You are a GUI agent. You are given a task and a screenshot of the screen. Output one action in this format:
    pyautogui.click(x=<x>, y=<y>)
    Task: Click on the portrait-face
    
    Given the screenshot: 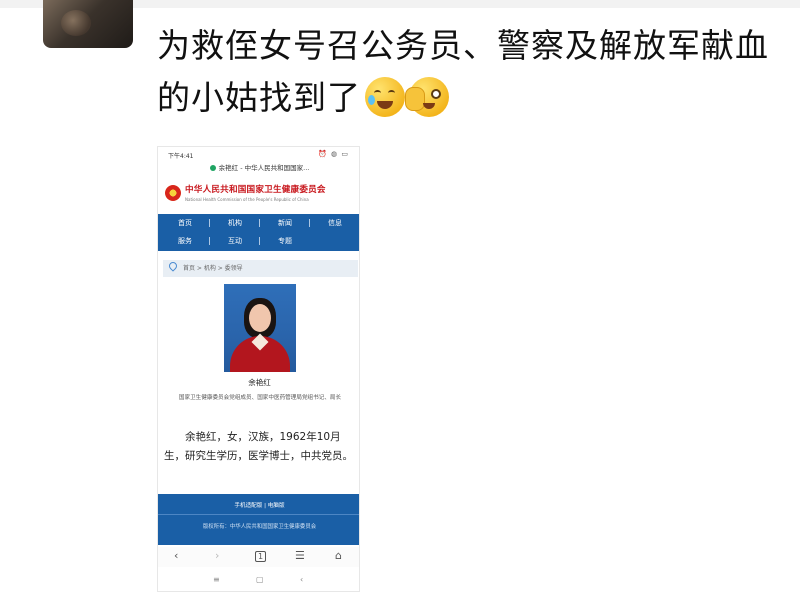 What is the action you would take?
    pyautogui.click(x=260, y=318)
    